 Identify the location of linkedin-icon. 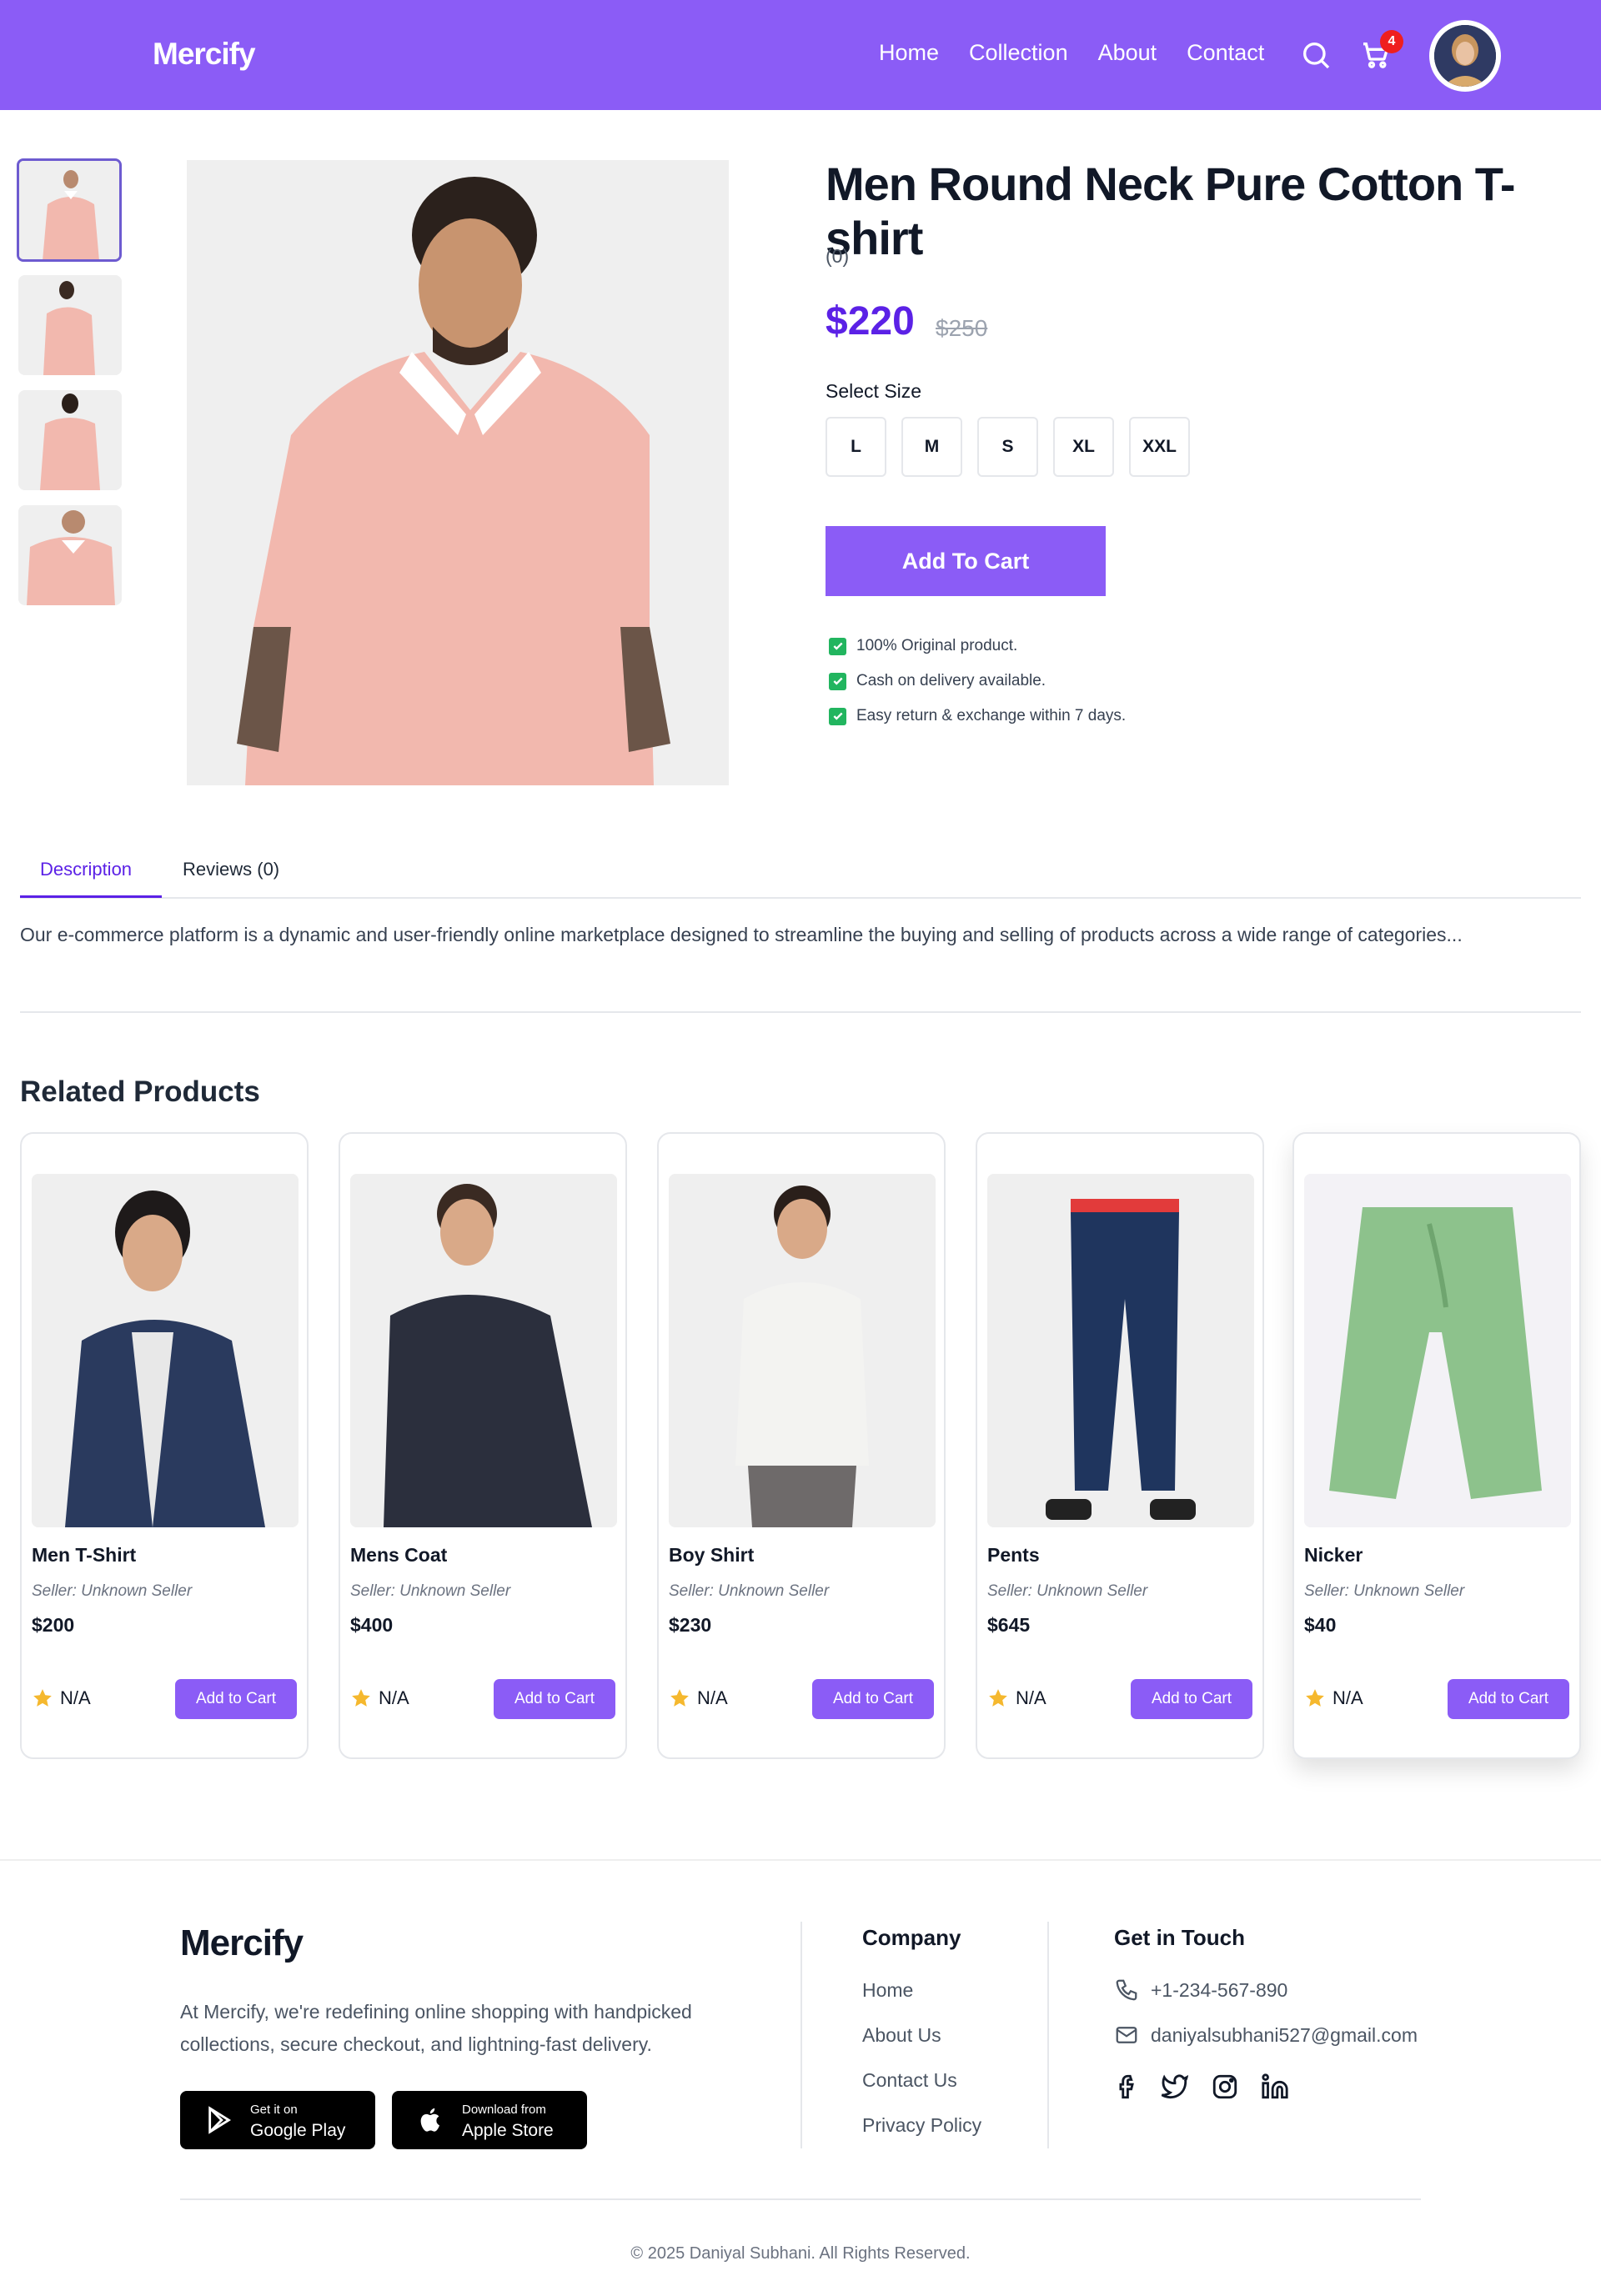
(1275, 2087).